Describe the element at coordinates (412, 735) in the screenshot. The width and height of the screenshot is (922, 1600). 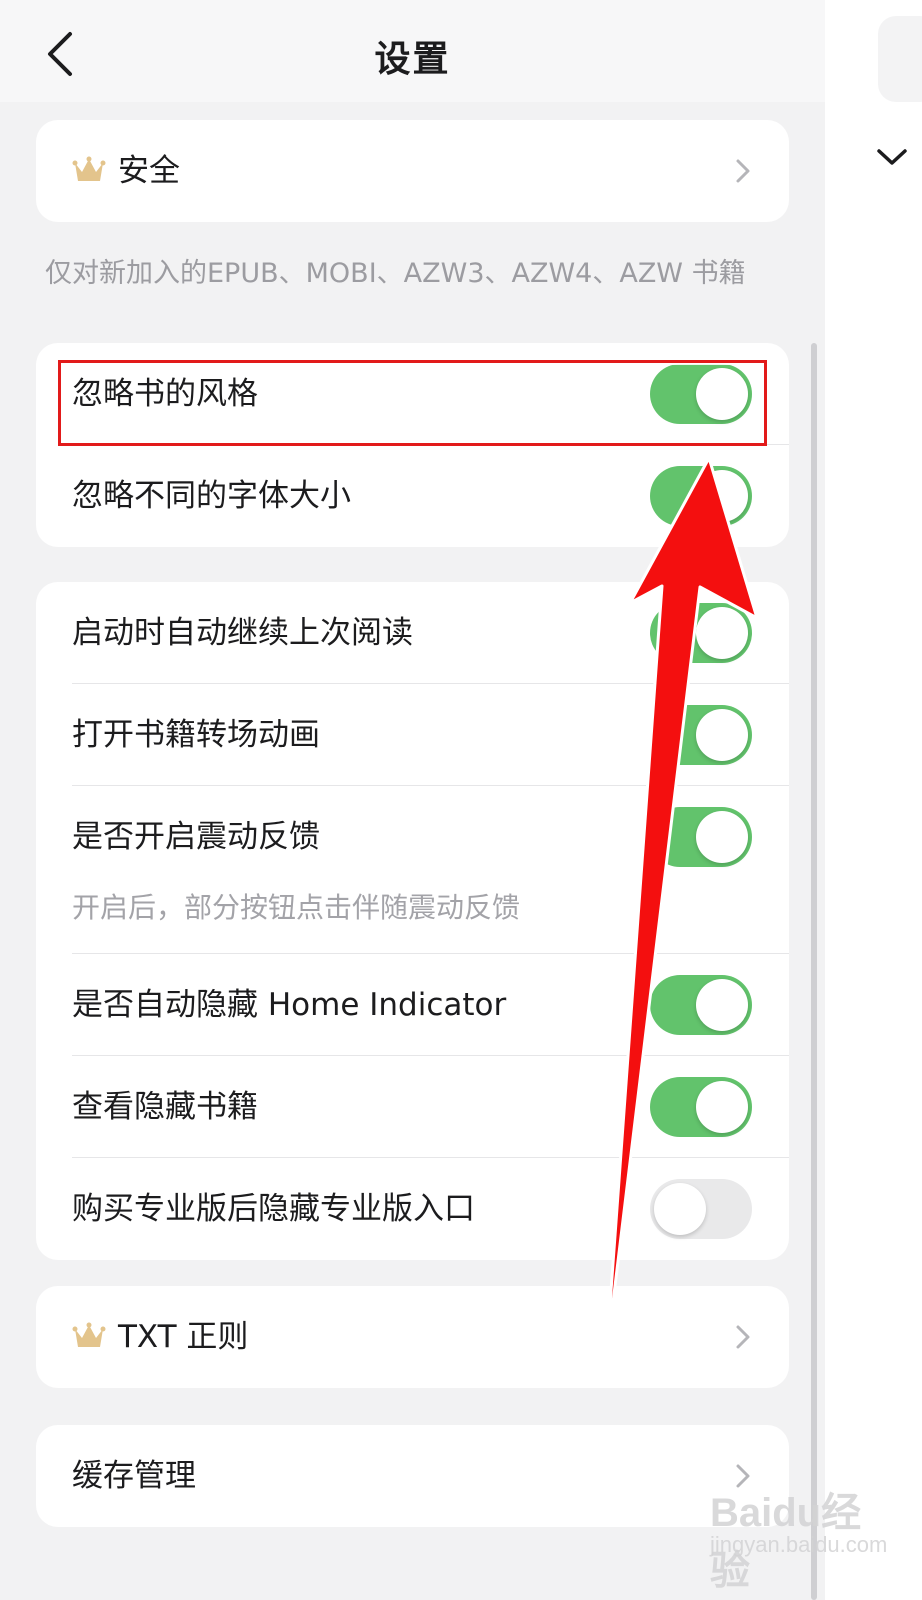
I see `setting-row-open-animation: 打开书籍转场动画` at that location.